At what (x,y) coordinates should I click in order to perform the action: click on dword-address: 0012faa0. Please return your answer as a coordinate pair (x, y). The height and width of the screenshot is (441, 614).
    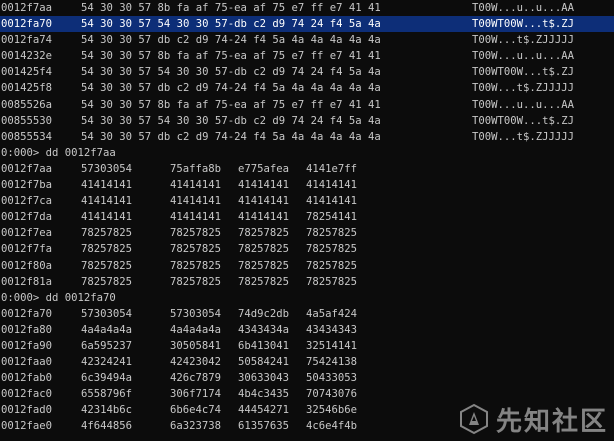
    Looking at the image, I should click on (27, 362).